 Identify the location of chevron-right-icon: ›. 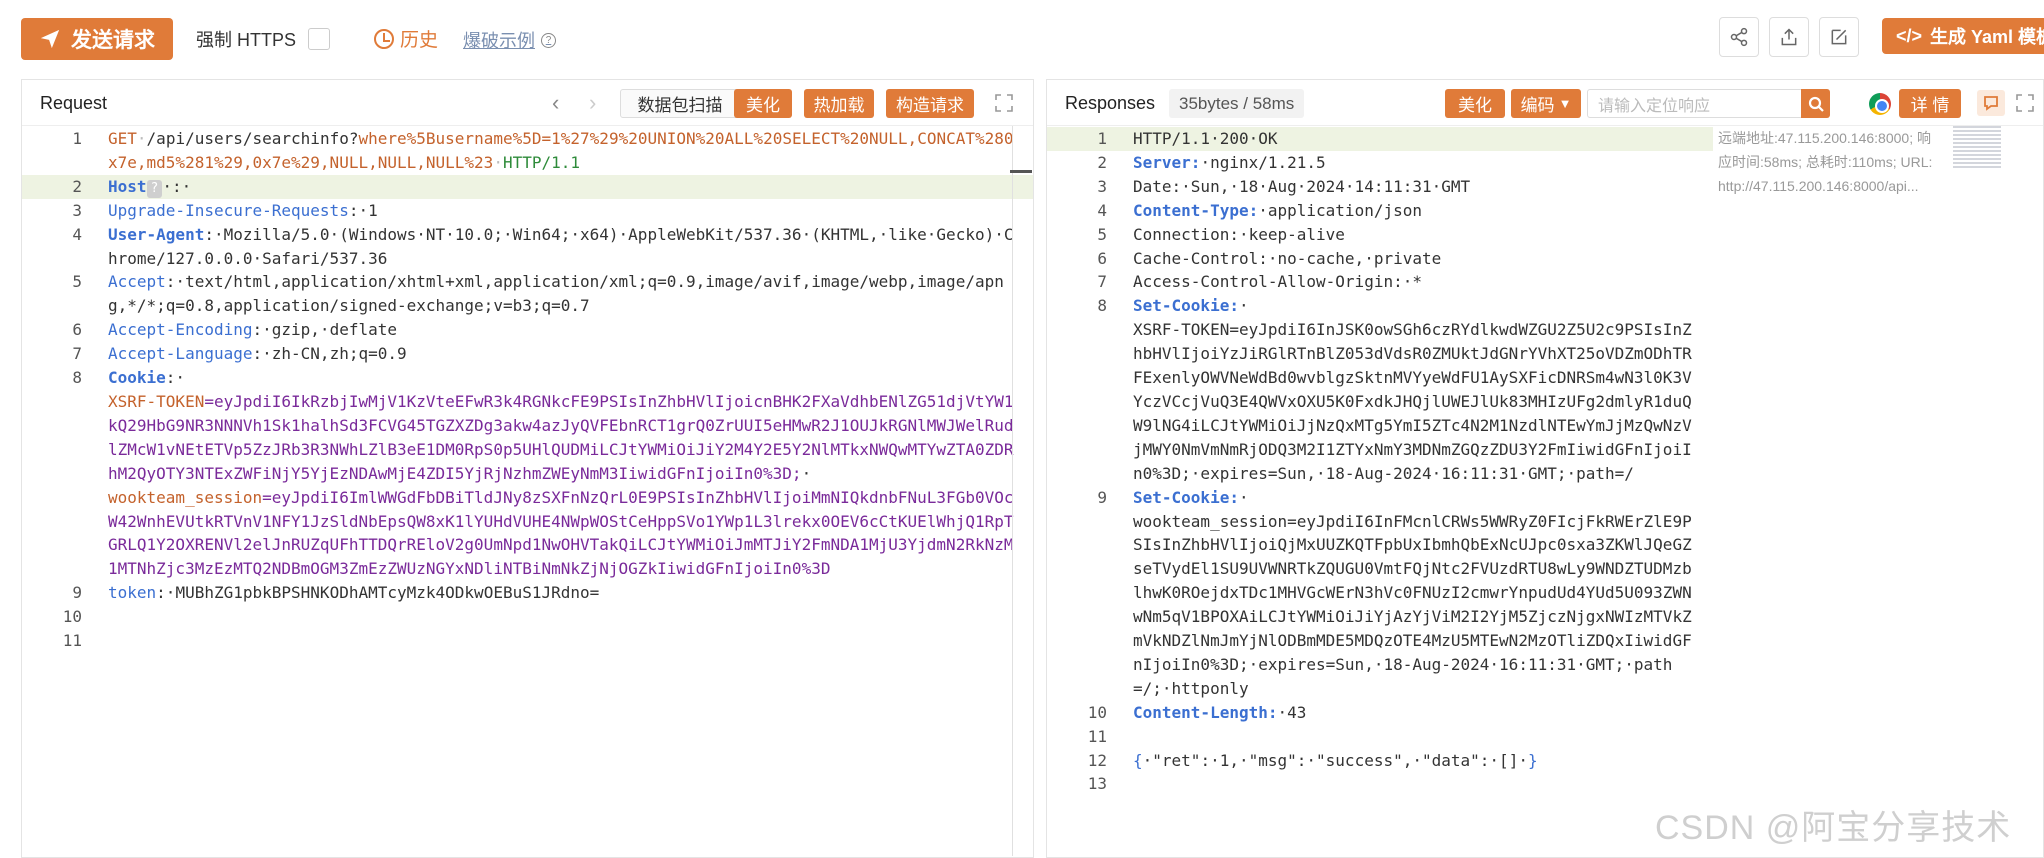
(592, 103).